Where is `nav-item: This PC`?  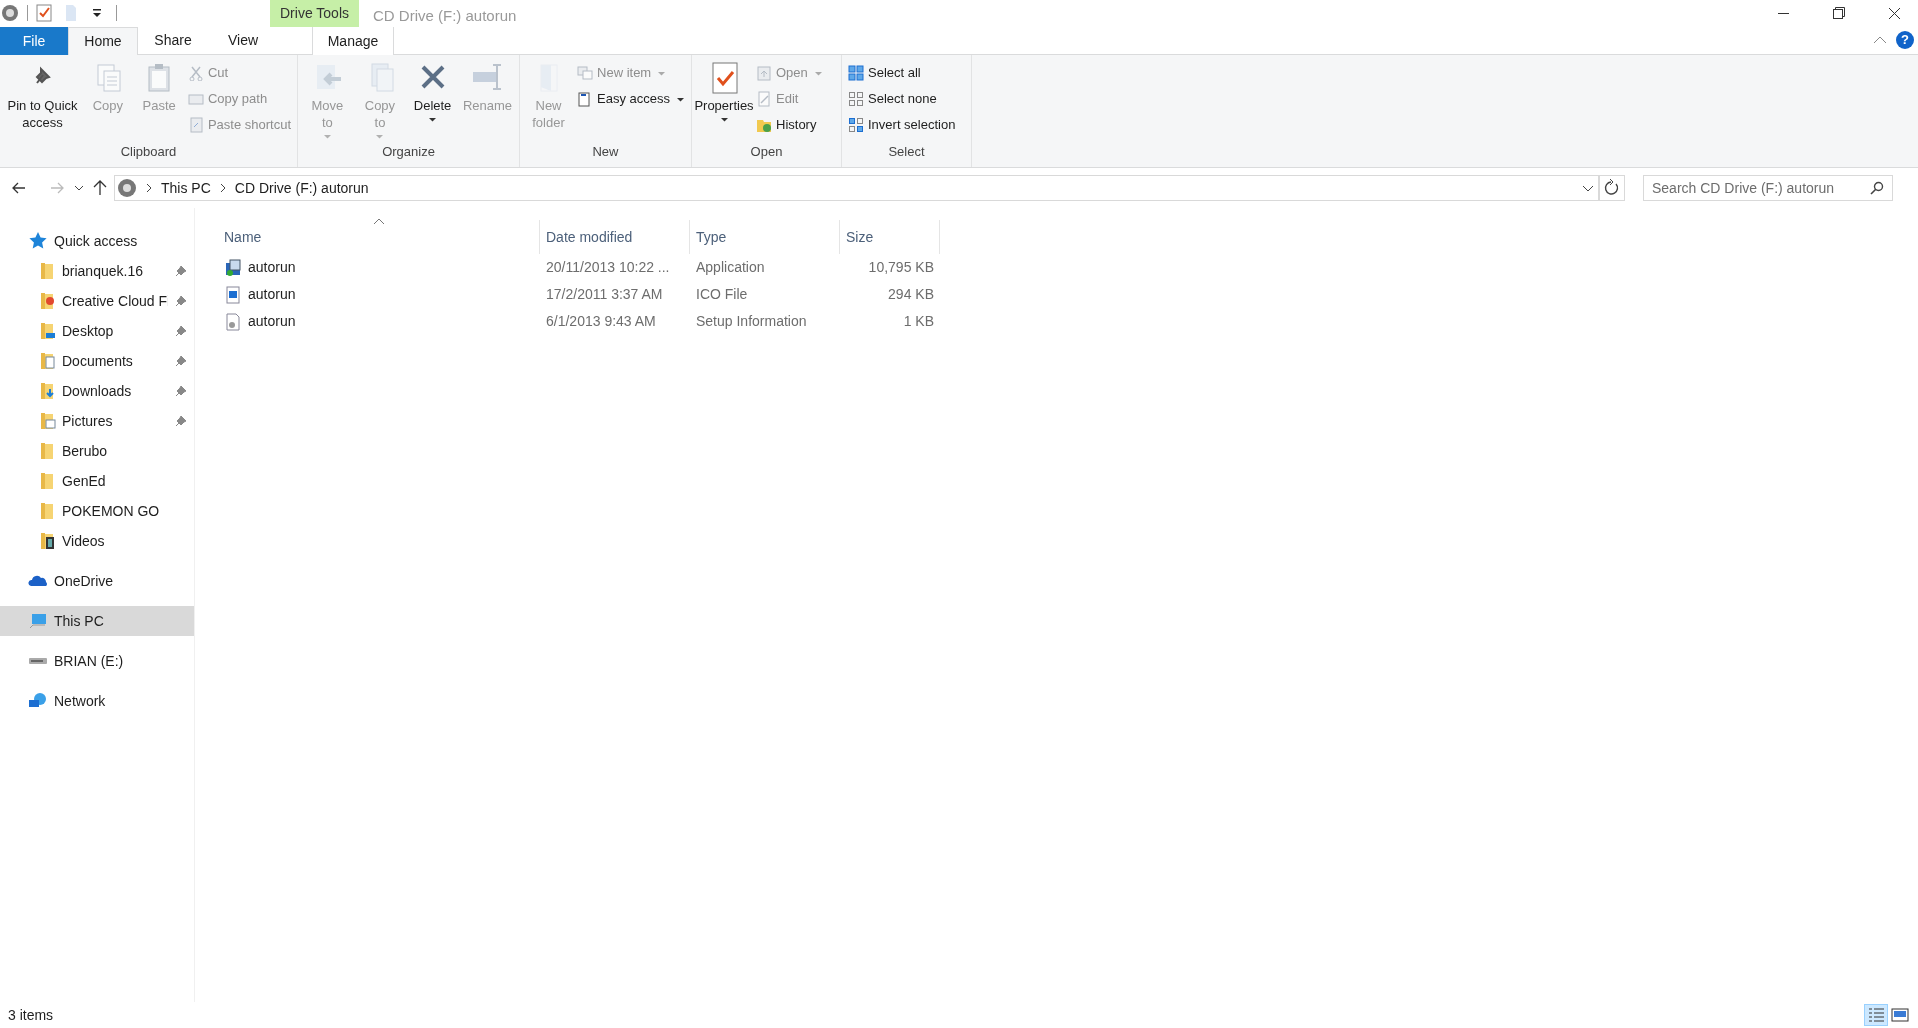
nav-item: This PC is located at coordinates (97, 621).